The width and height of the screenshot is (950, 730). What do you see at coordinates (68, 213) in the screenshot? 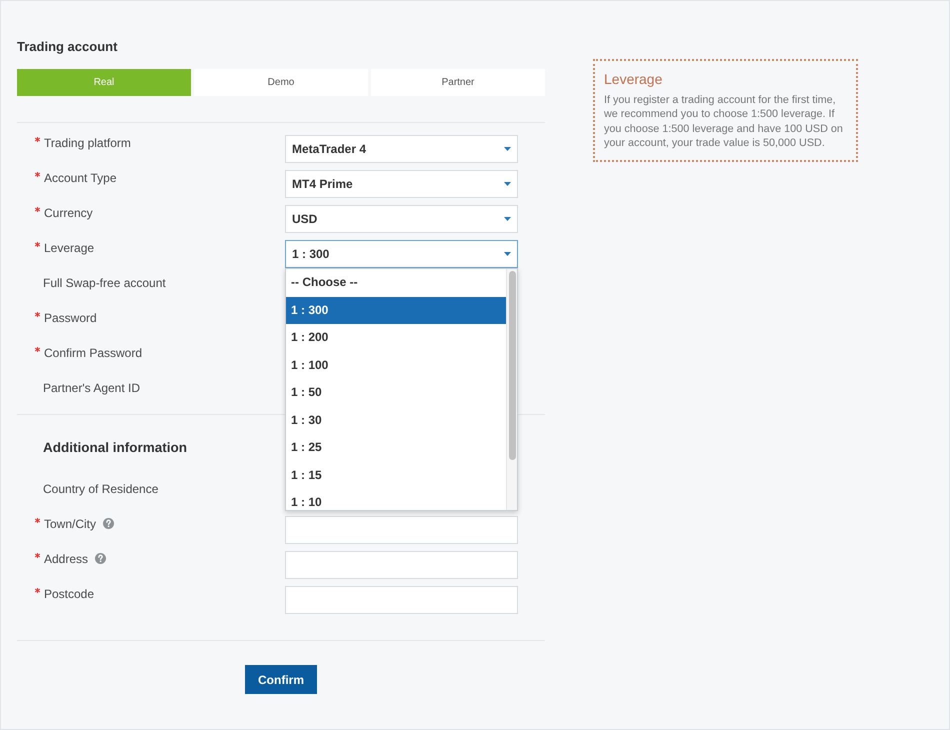
I see `field-label: Currency` at bounding box center [68, 213].